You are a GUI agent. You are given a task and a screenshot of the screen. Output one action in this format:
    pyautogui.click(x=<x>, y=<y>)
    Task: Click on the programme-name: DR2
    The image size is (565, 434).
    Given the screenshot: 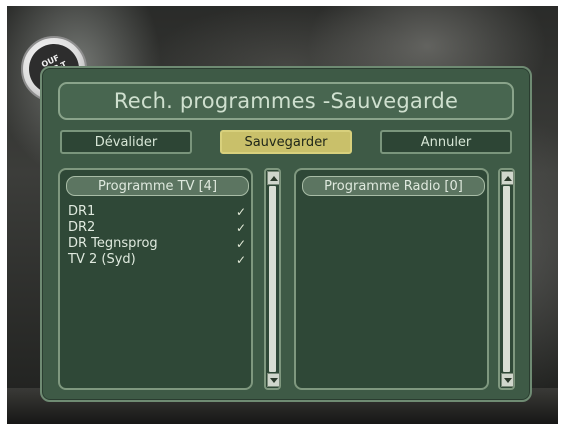 What is the action you would take?
    pyautogui.click(x=82, y=227)
    